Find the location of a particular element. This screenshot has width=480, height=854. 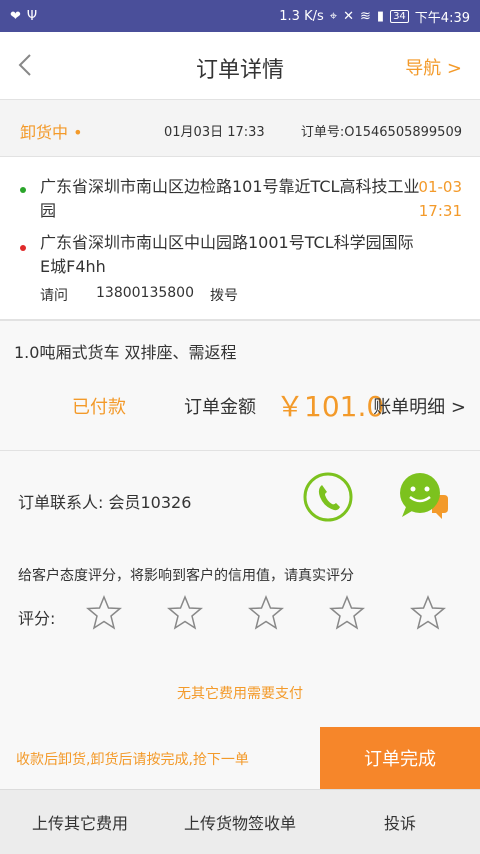

receiver-contact: 请问 13800135800 拨号 is located at coordinates (139, 295).